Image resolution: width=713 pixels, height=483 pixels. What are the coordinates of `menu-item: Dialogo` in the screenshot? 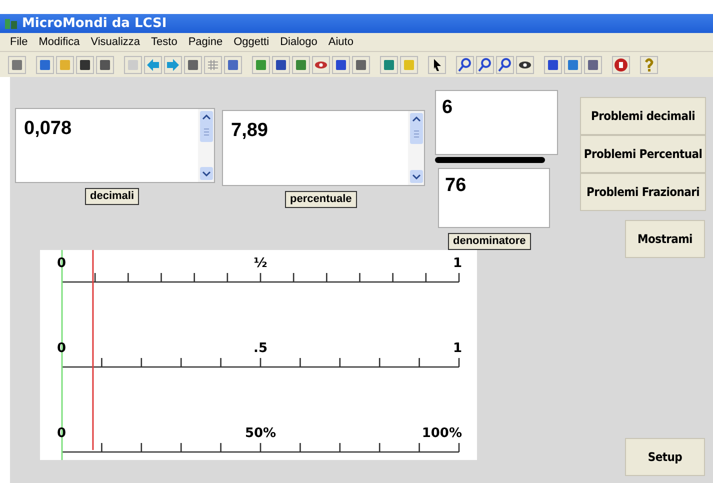 It's located at (299, 42).